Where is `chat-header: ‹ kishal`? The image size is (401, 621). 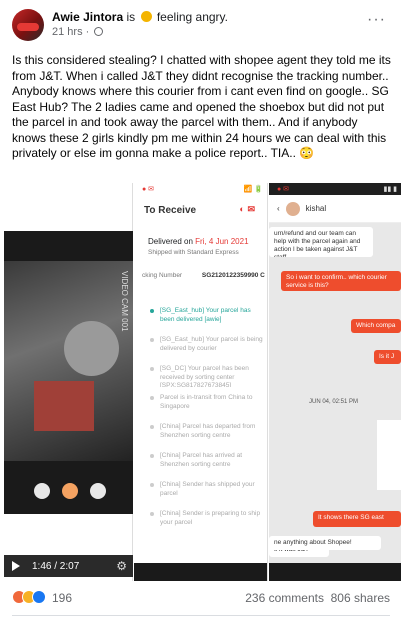
chat-header: ‹ kishal is located at coordinates (335, 209).